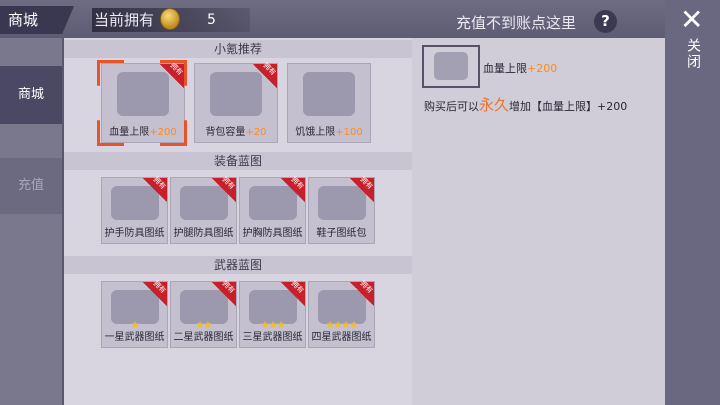  What do you see at coordinates (134, 209) in the screenshot?
I see `shop-item-gauntlet-blueprint: 拥有 护手防具图纸` at bounding box center [134, 209].